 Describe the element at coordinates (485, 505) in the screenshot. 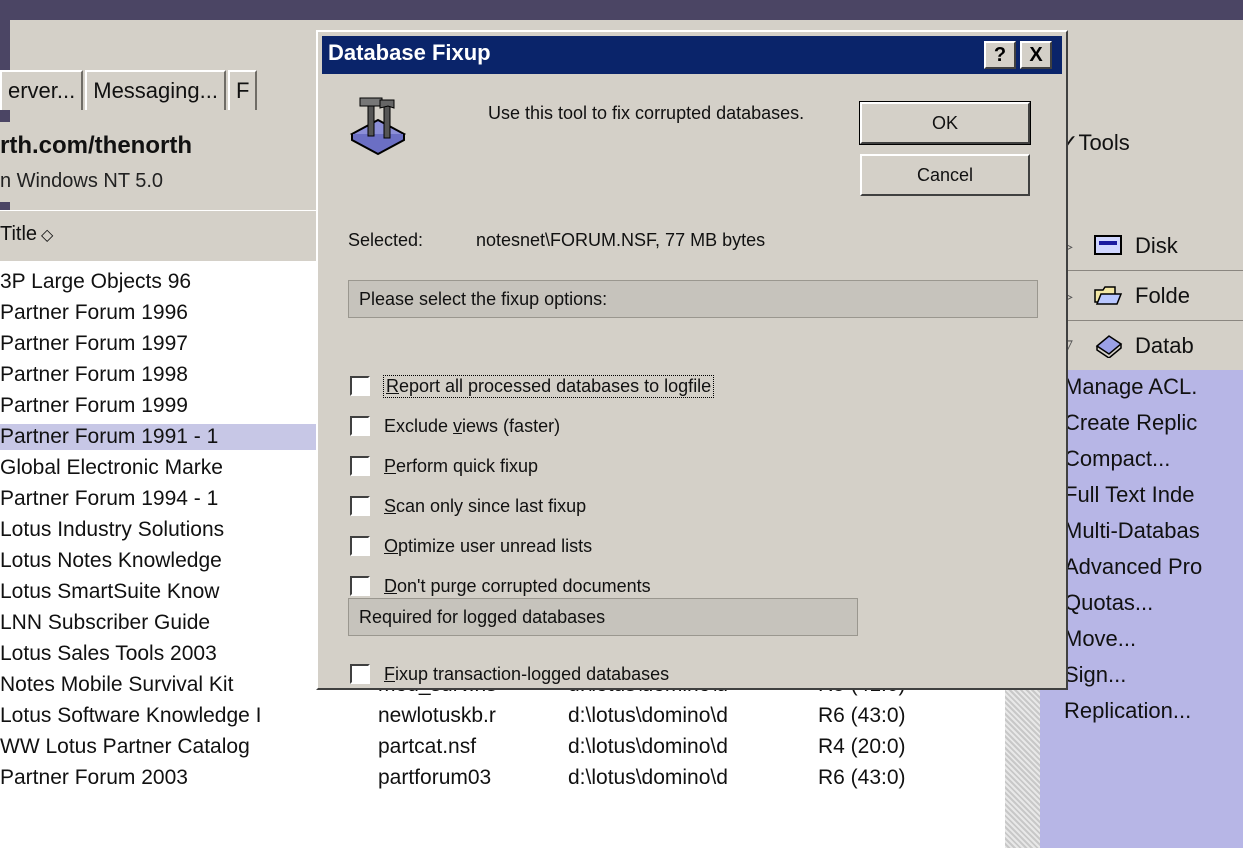

I see `option-label: Scan only since last fixup` at that location.